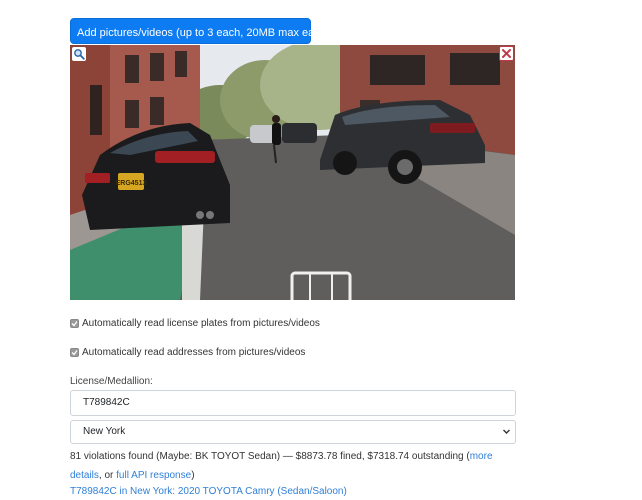 This screenshot has height=500, width=642. What do you see at coordinates (506, 431) in the screenshot?
I see `chevron-down-icon` at bounding box center [506, 431].